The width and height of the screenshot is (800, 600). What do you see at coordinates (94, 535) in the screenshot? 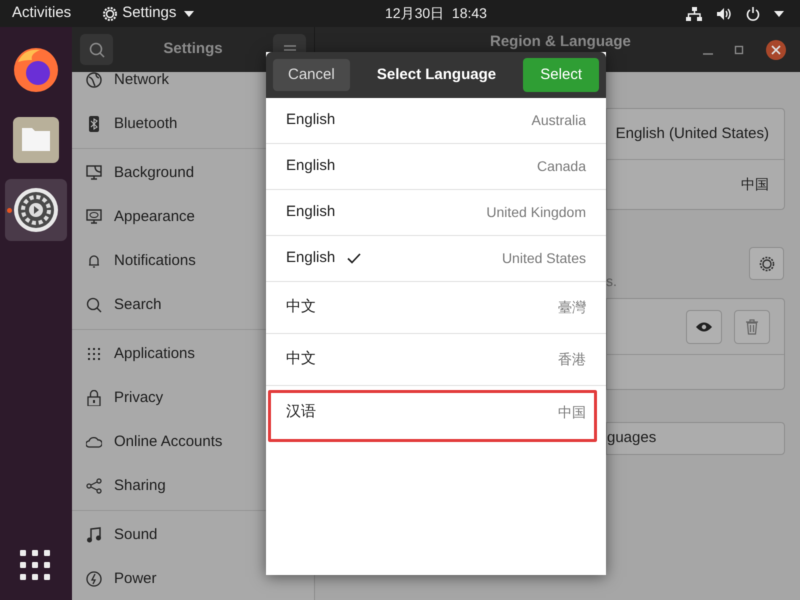
I see `music-note-icon` at bounding box center [94, 535].